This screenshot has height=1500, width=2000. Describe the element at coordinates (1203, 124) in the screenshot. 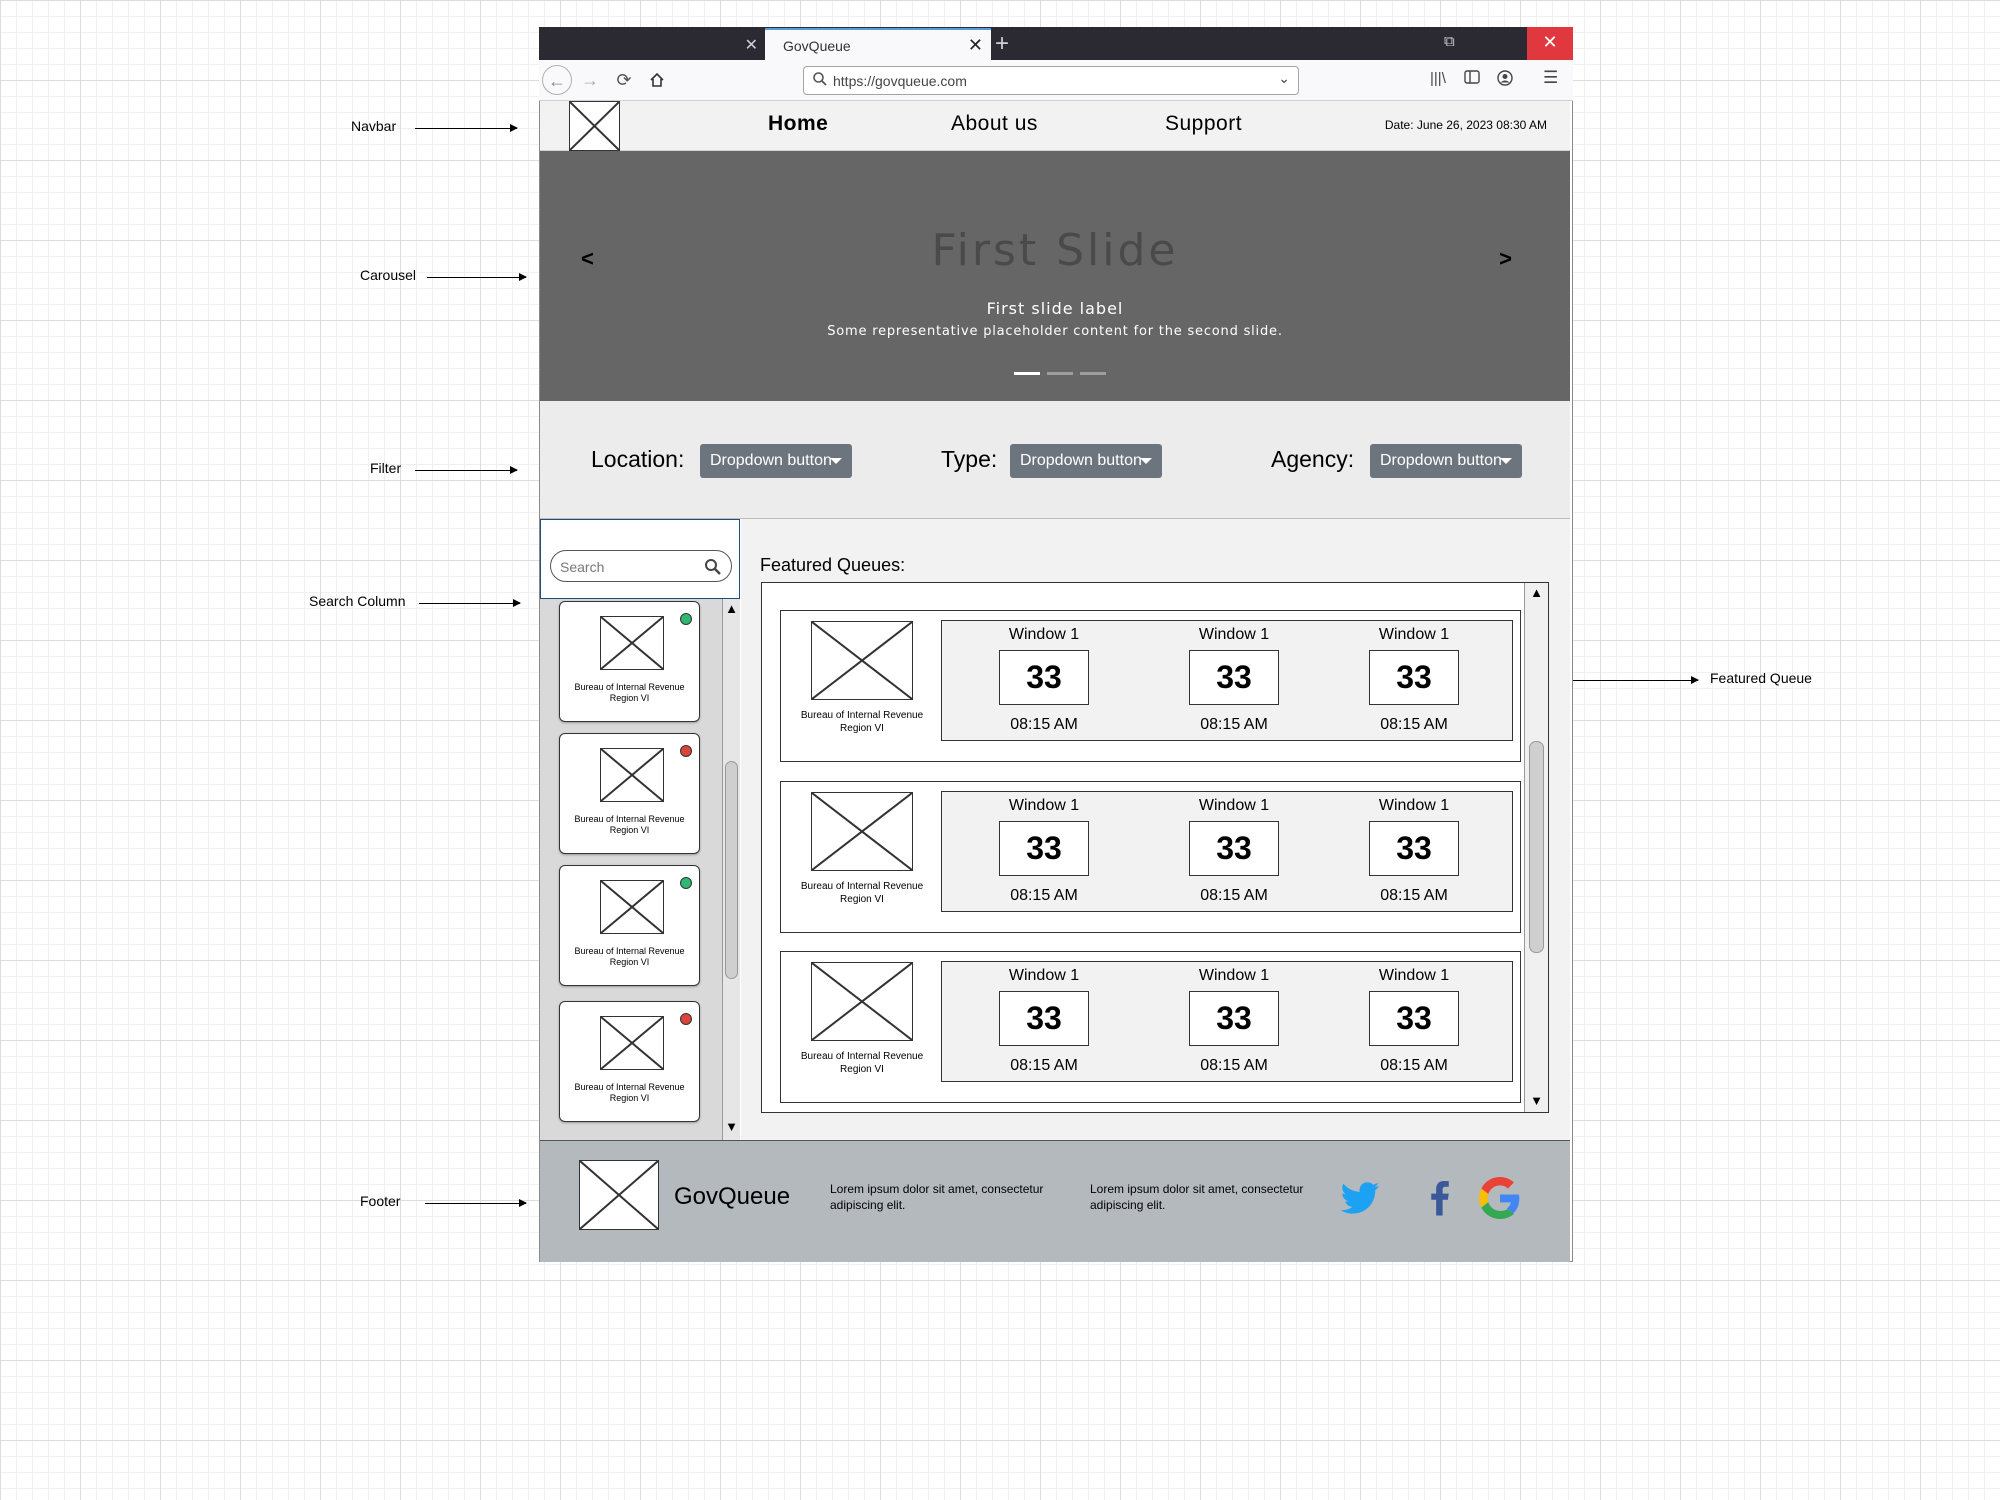

I see `nav-link-support: Support` at that location.